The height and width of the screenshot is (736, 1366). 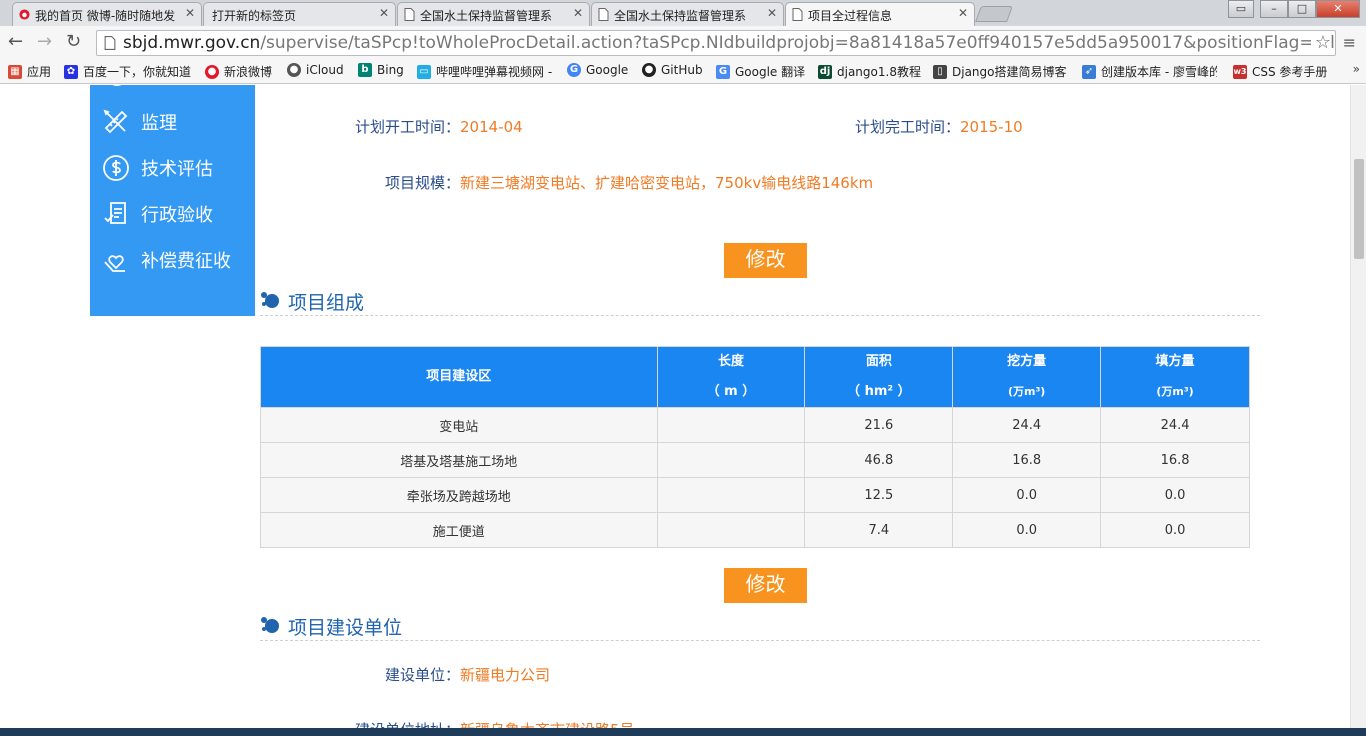 What do you see at coordinates (1280, 71) in the screenshot?
I see `bookmark-item: w3 CSS 参考手册` at bounding box center [1280, 71].